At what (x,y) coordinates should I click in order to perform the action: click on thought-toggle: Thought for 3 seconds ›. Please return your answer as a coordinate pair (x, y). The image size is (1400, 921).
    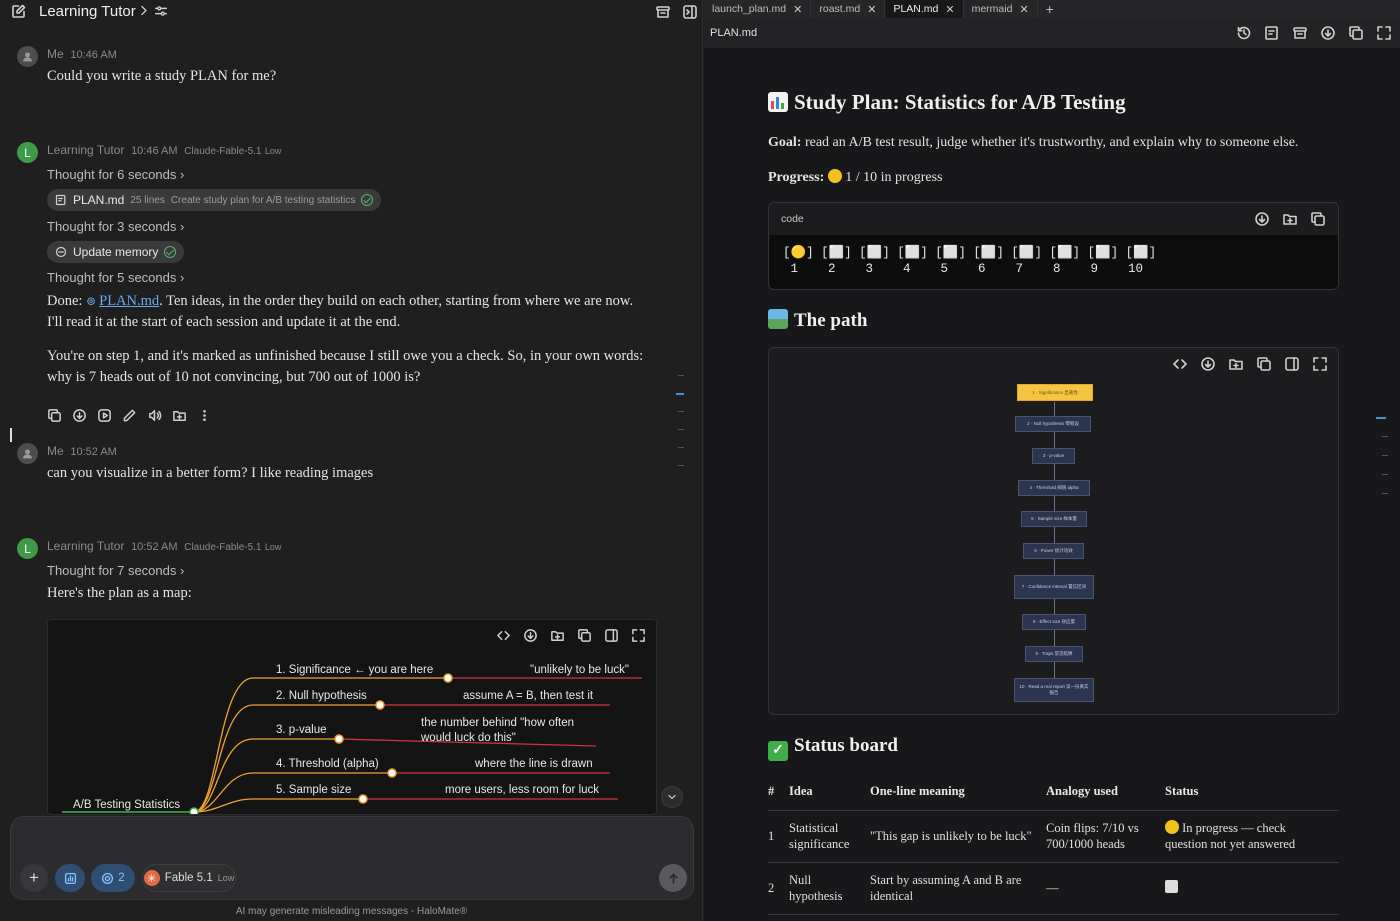
    Looking at the image, I should click on (115, 226).